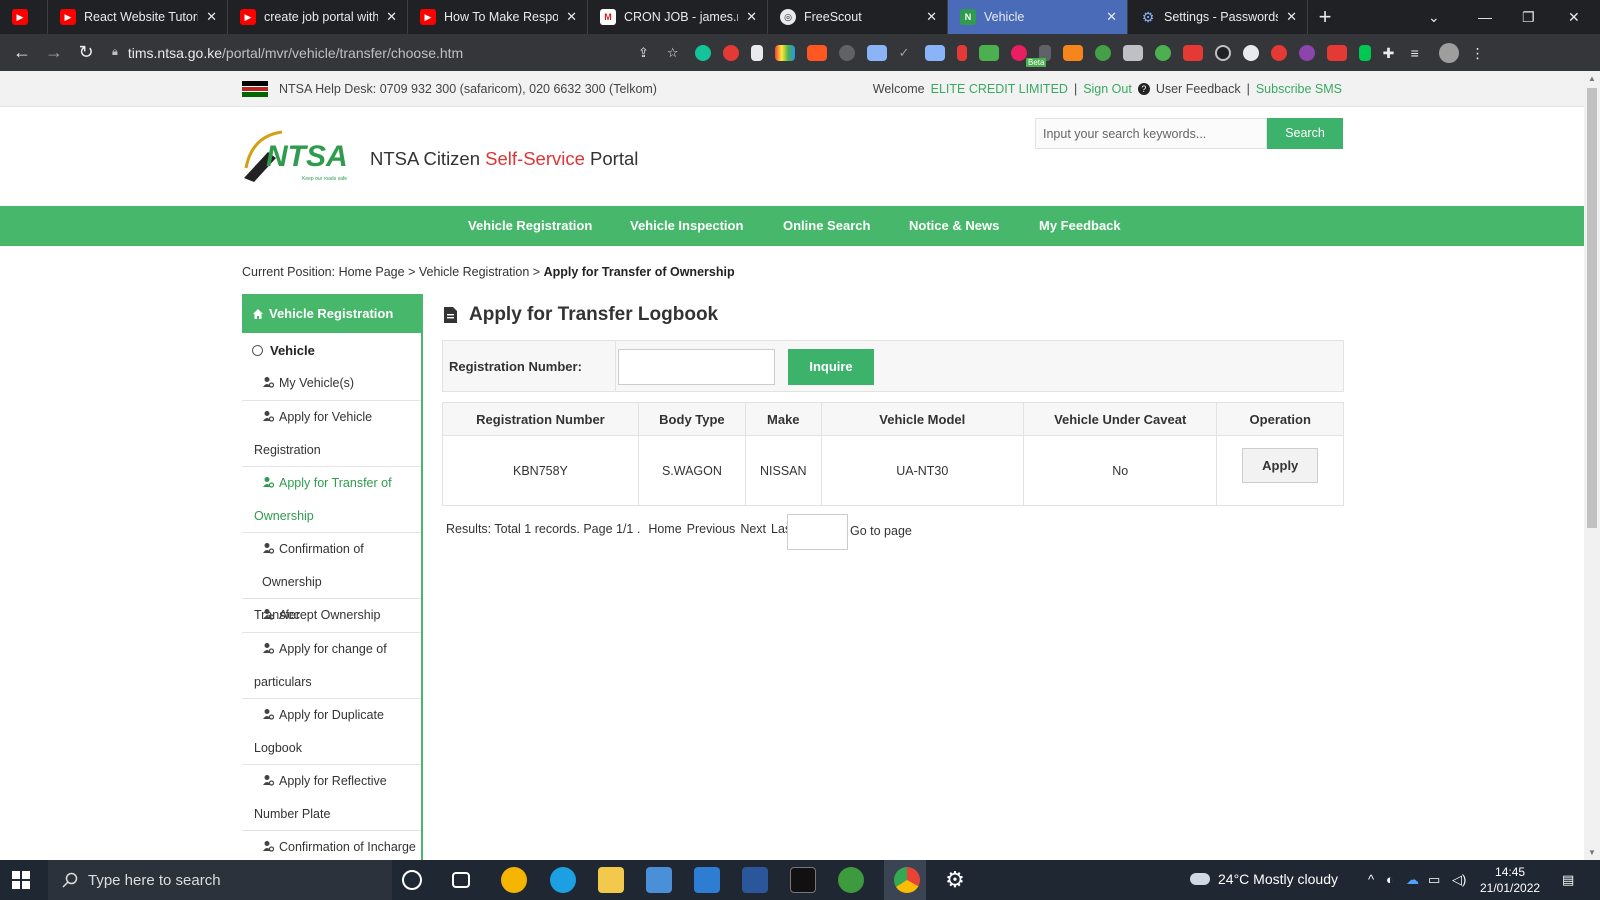 The image size is (1600, 900). Describe the element at coordinates (138, 17) in the screenshot. I see `browser-tab: ▶ React Website Tutorial ✕` at that location.